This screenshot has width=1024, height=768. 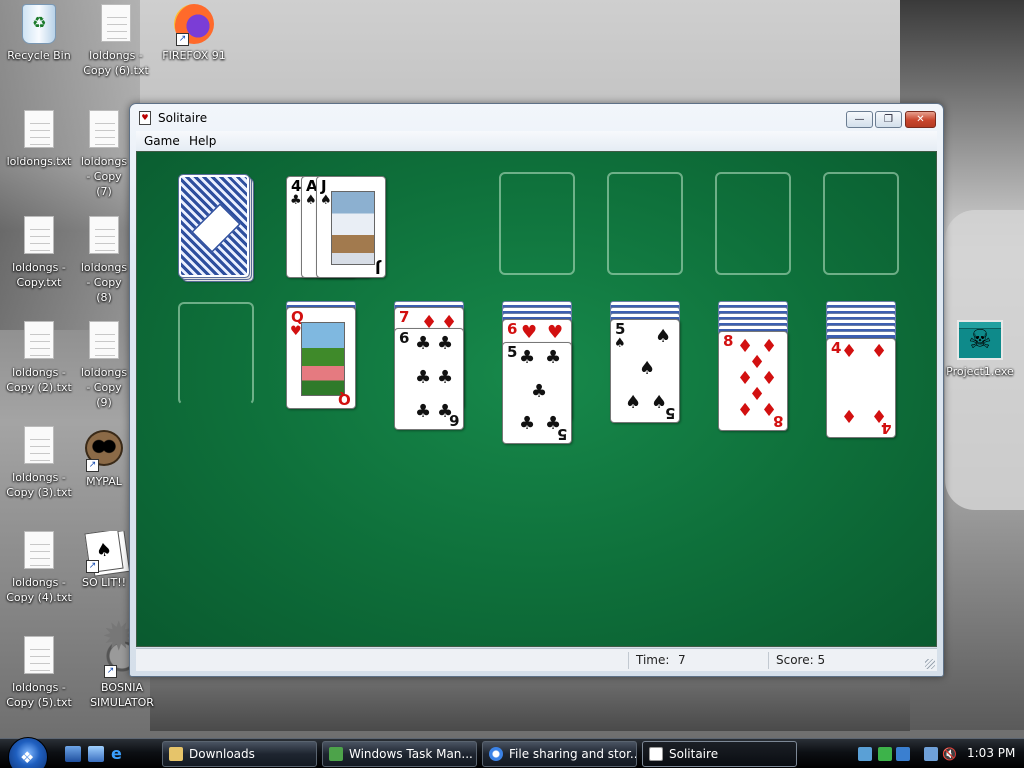 I want to click on desktop-icon-mypal: ↗ MYPAL, so click(x=104, y=459).